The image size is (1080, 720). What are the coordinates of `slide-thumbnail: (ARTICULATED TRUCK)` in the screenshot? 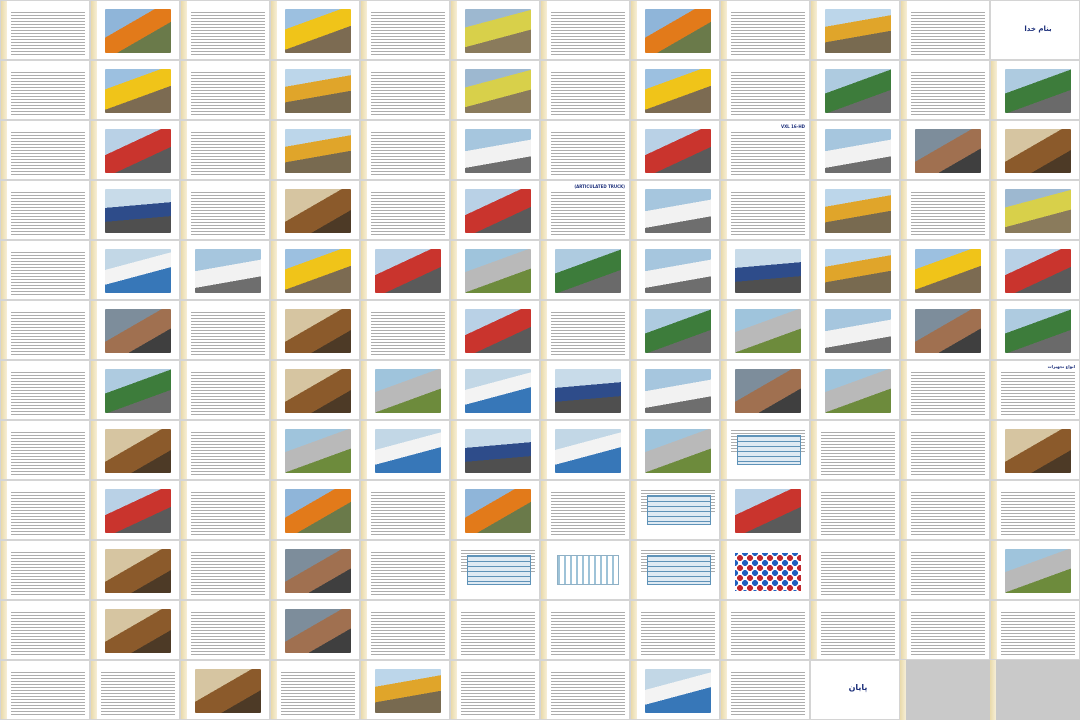 It's located at (585, 210).